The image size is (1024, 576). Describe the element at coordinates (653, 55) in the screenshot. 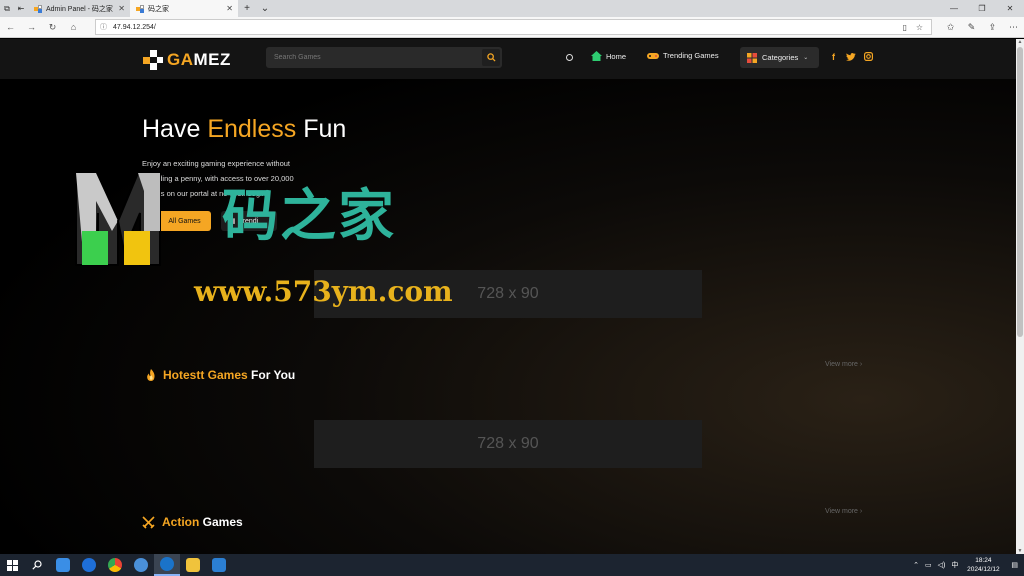

I see `gamepad-icon` at that location.